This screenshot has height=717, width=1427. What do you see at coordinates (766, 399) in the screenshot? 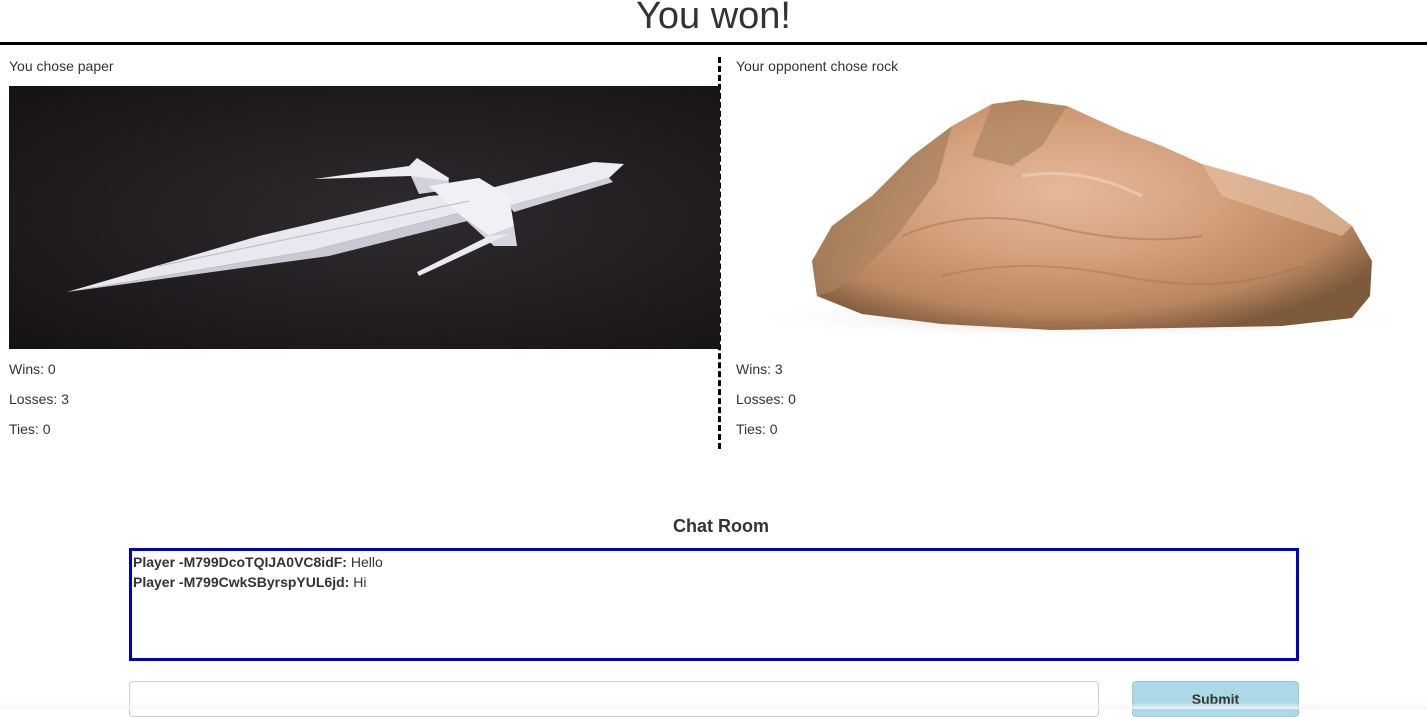
I see `opponent-losses: Losses: 0` at bounding box center [766, 399].